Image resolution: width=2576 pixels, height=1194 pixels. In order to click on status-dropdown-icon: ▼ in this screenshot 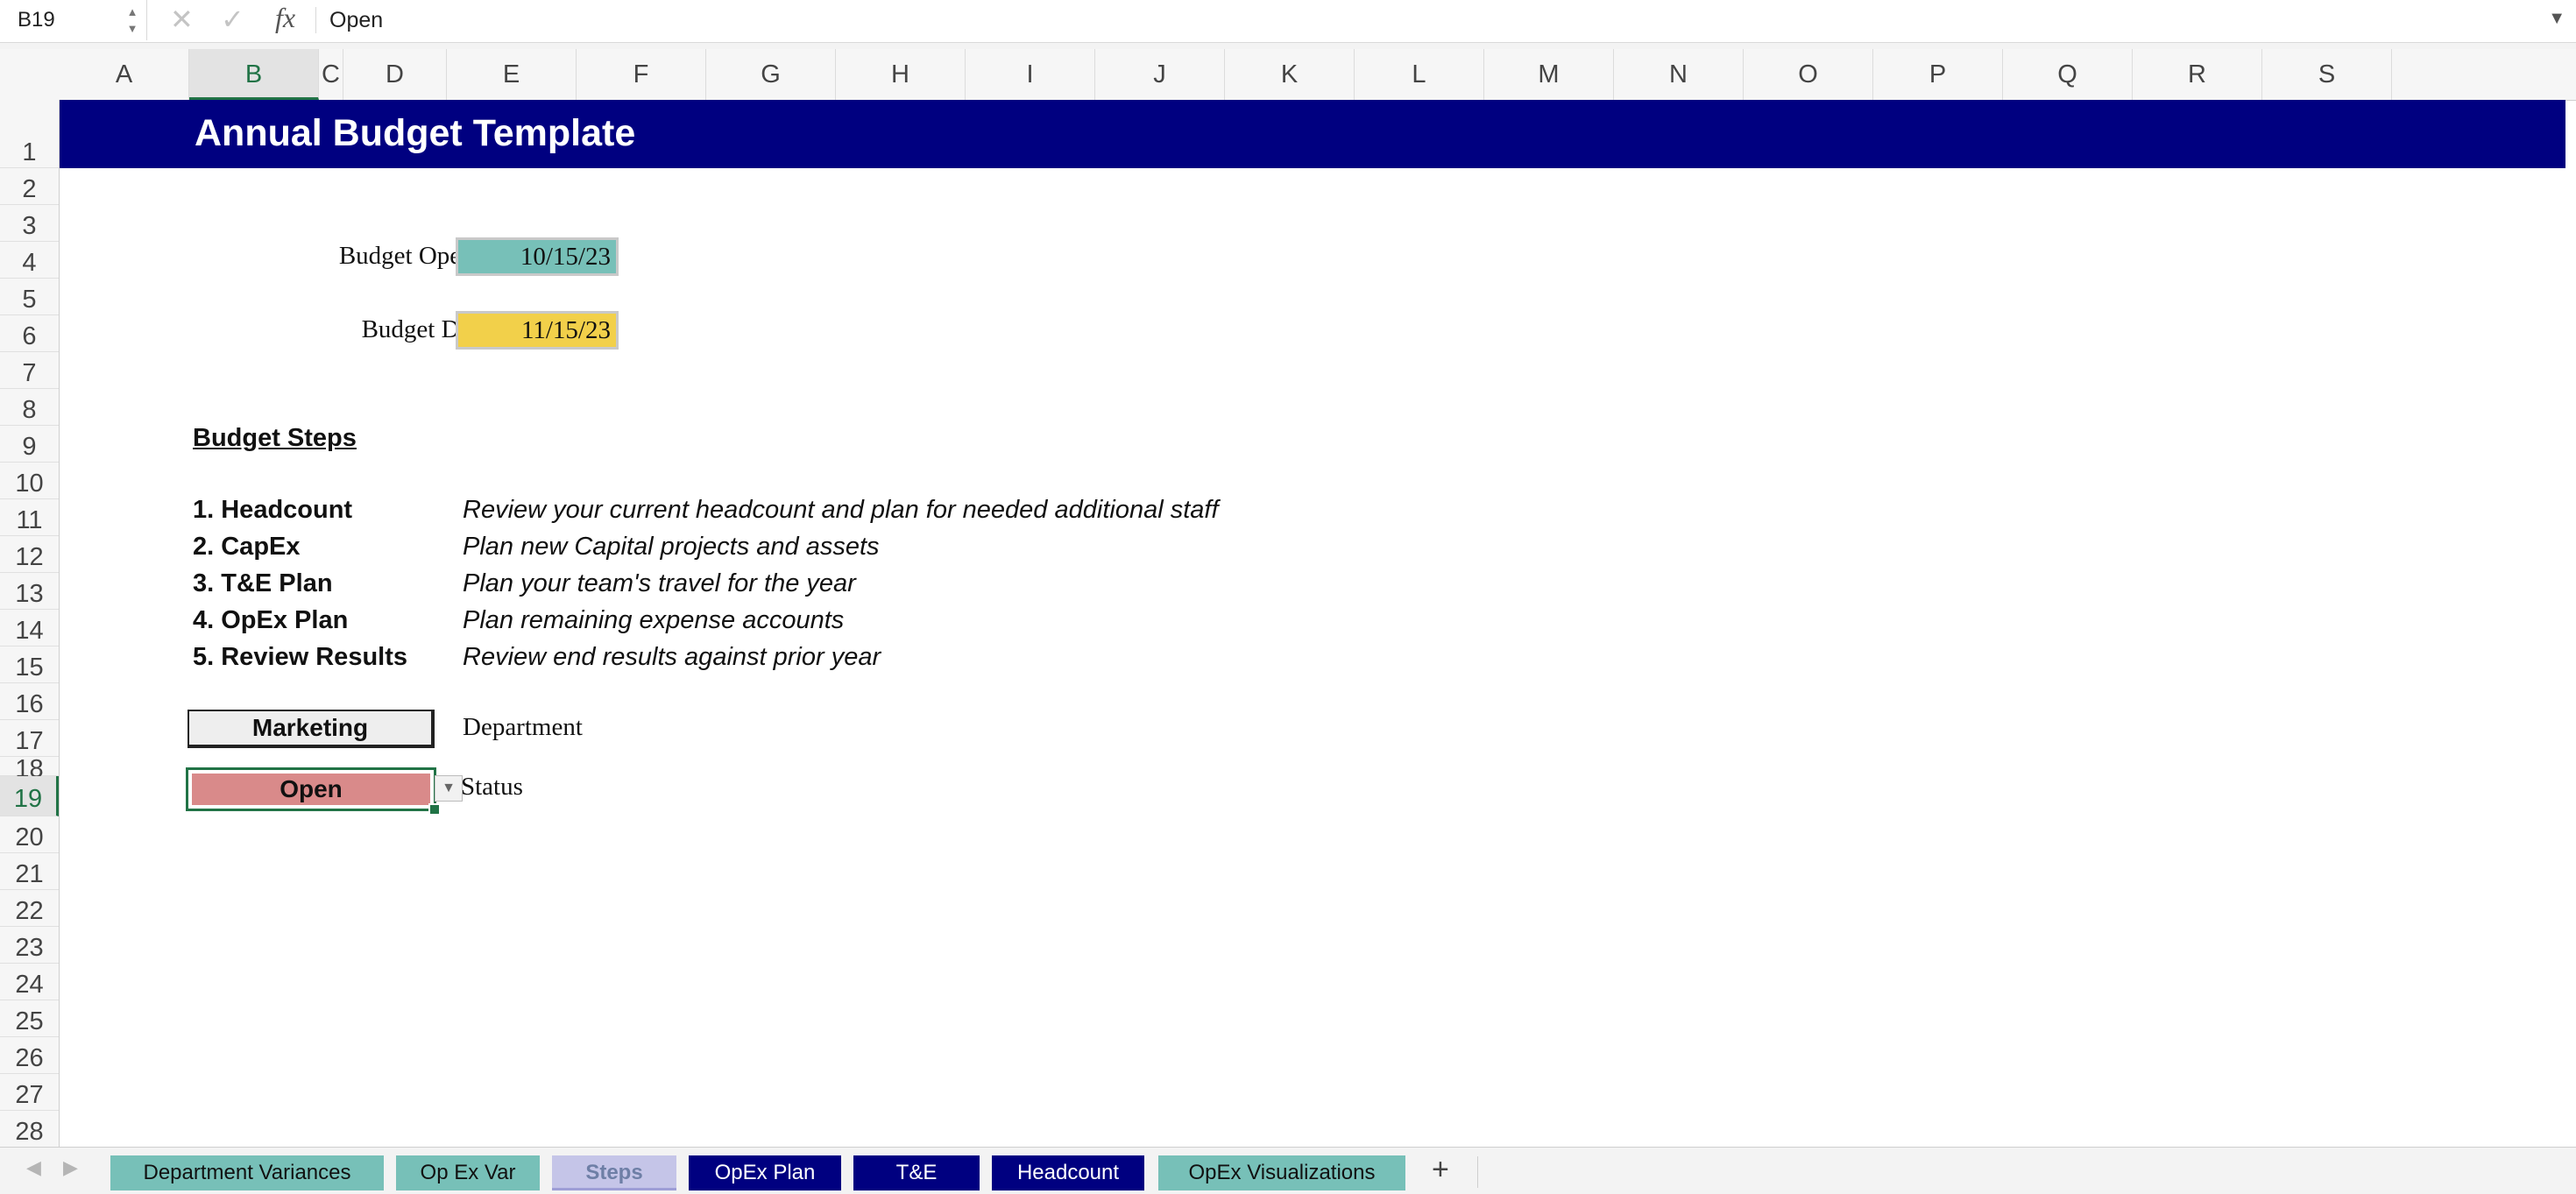, I will do `click(449, 789)`.